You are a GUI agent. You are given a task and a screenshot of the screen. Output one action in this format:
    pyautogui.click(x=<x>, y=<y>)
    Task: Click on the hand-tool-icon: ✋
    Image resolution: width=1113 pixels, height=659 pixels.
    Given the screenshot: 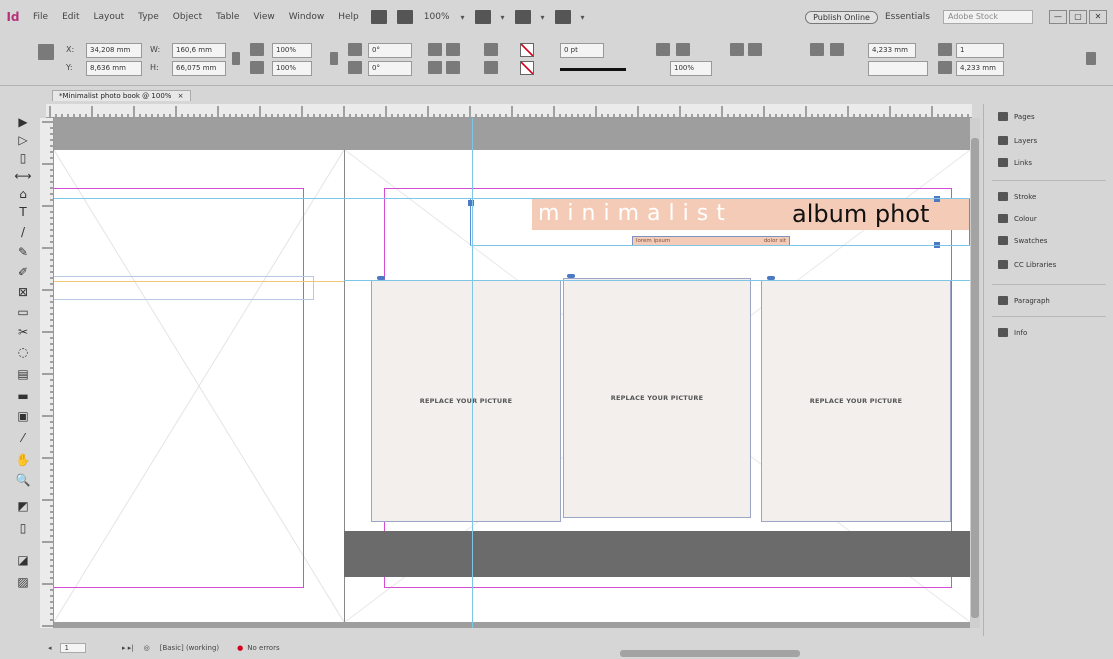 What is the action you would take?
    pyautogui.click(x=23, y=460)
    